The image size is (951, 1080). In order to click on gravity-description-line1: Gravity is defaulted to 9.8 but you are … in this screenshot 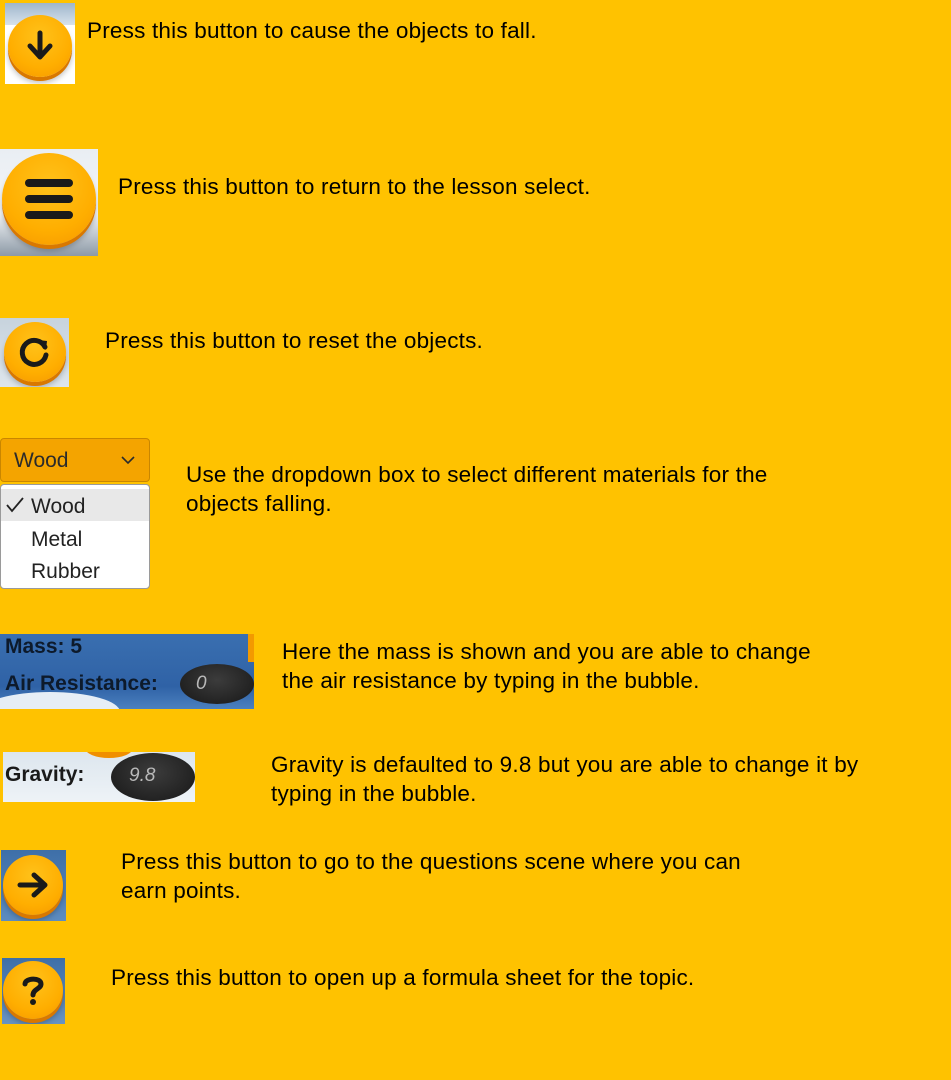, I will do `click(565, 764)`.